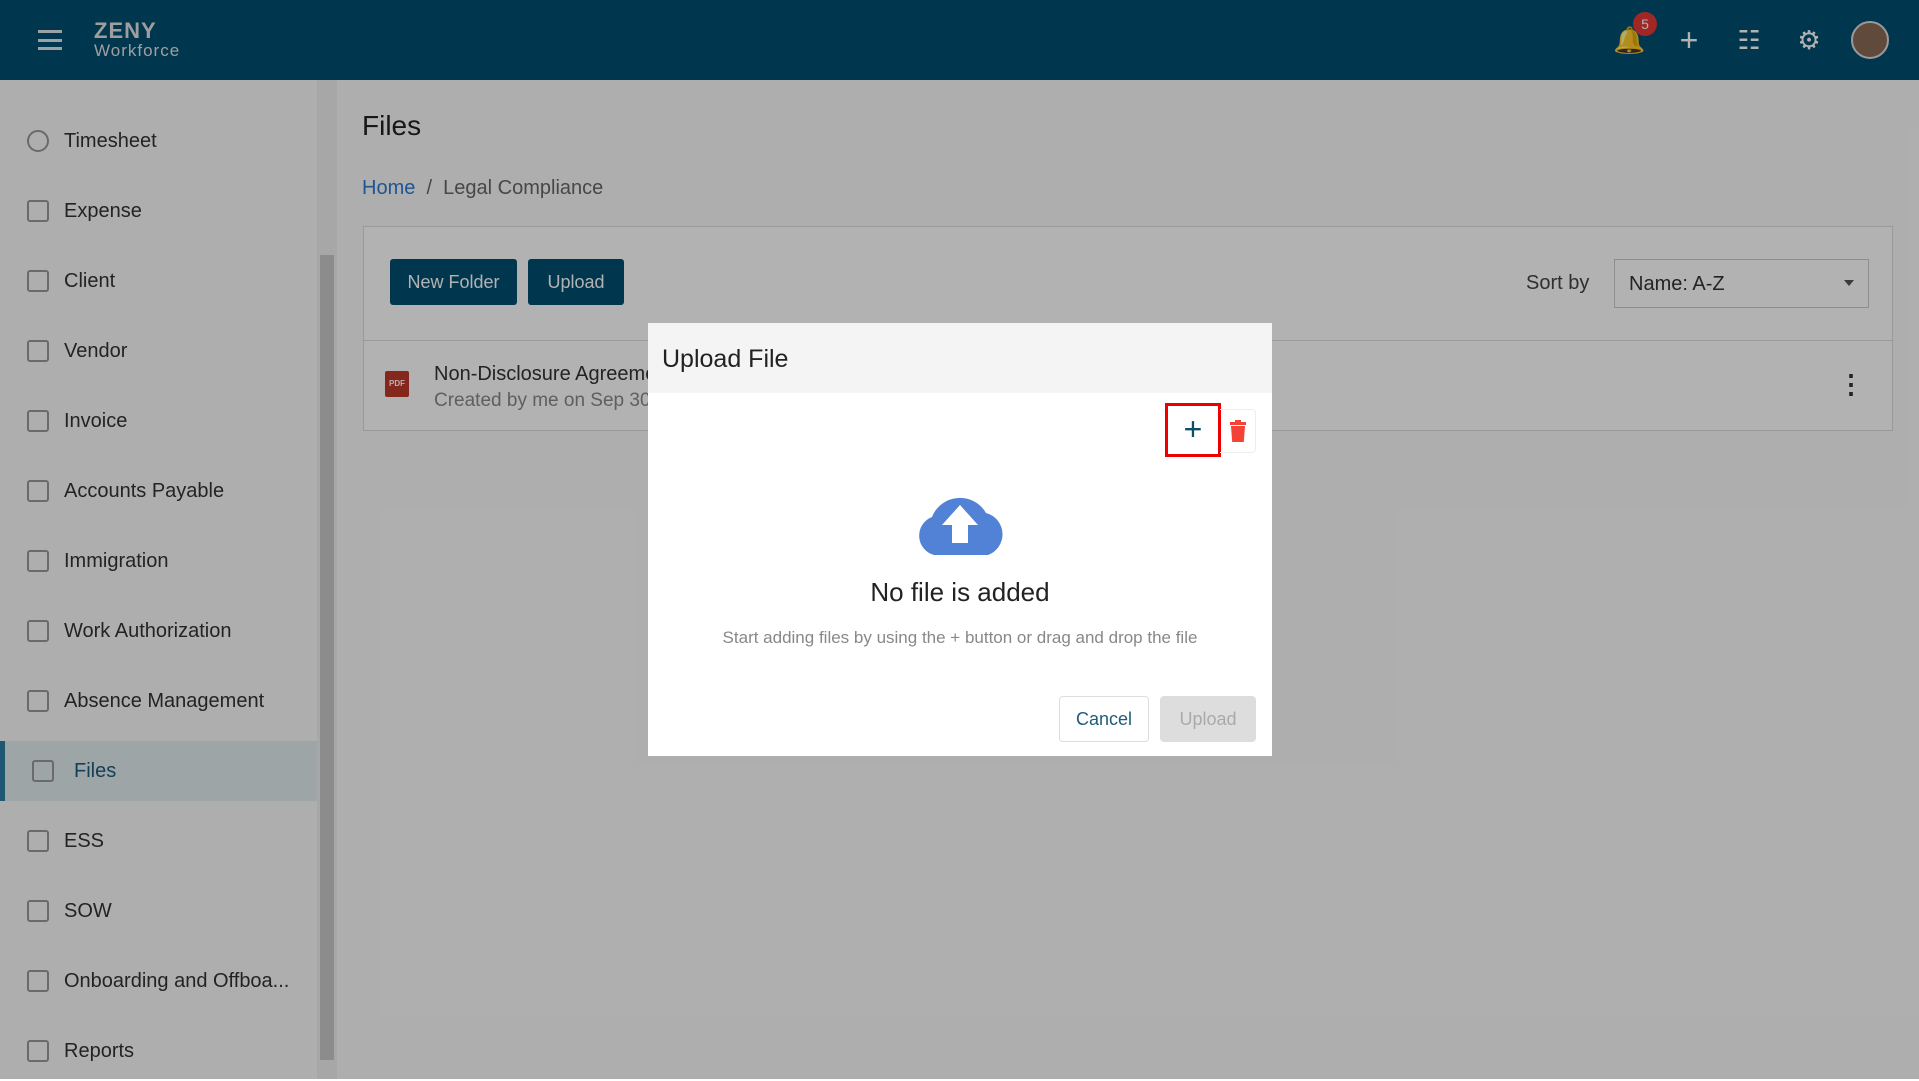  I want to click on delete-button, so click(1238, 431).